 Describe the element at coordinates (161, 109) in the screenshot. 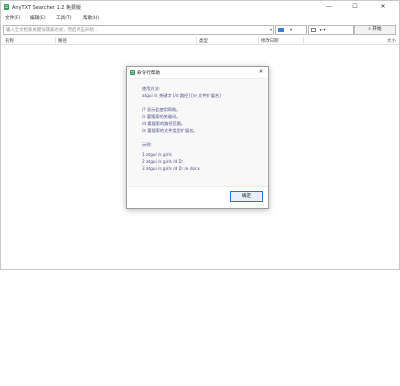

I see `option-help: /? 显示此使用帮助。` at that location.